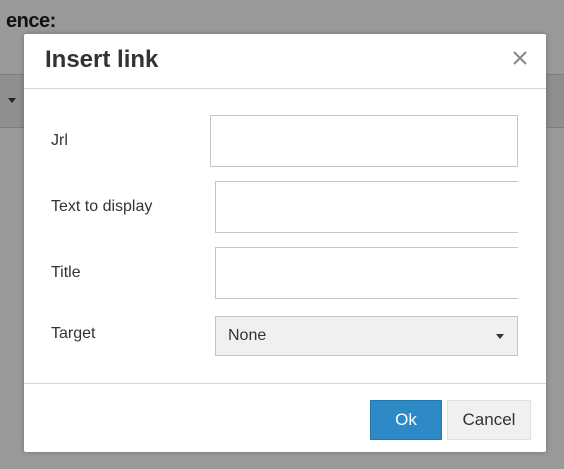  I want to click on chevron-down-icon, so click(500, 336).